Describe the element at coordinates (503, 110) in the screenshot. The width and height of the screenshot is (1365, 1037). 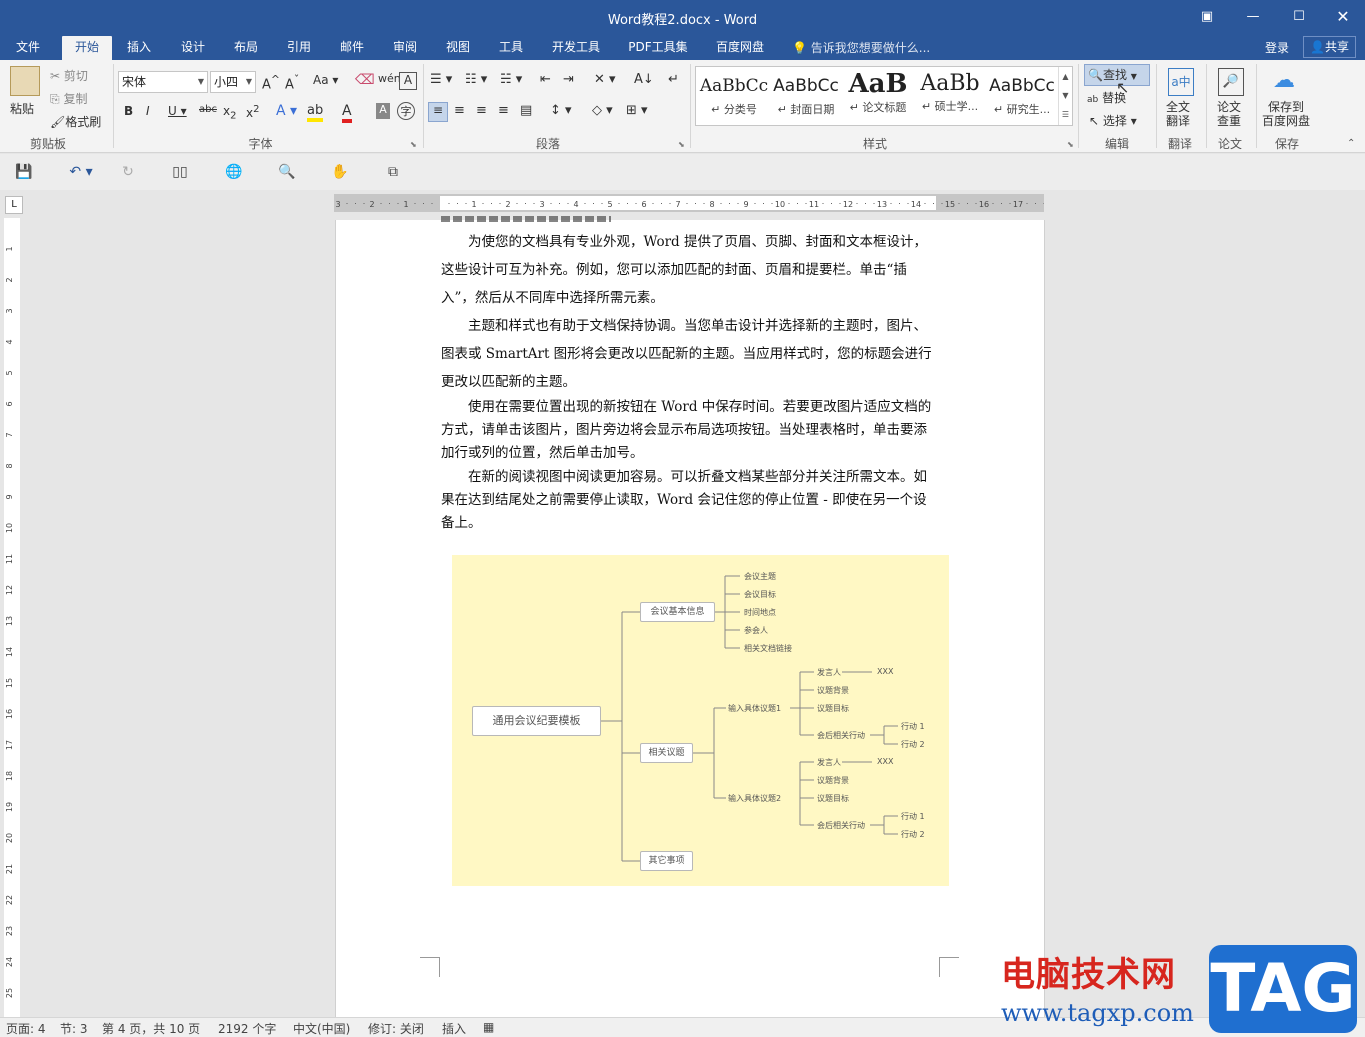
I see `justify-icon: ≡` at that location.